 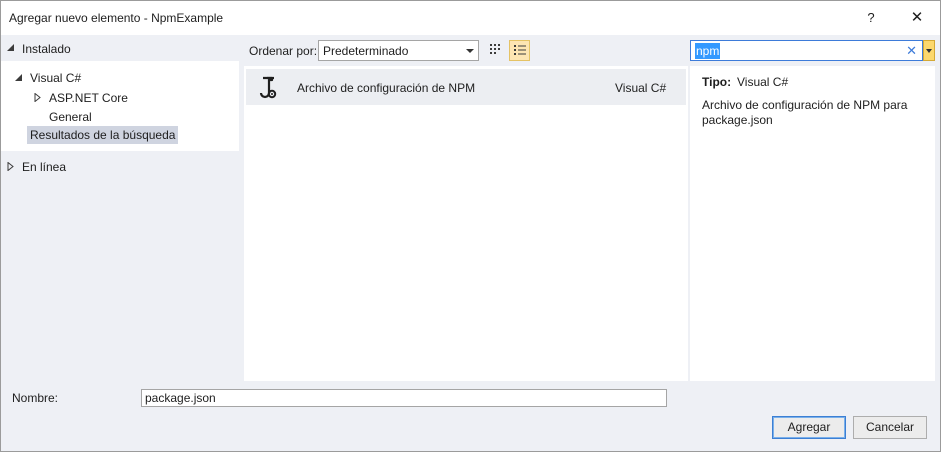 What do you see at coordinates (88, 98) in the screenshot?
I see `tree-item-label: ASP.NET Core` at bounding box center [88, 98].